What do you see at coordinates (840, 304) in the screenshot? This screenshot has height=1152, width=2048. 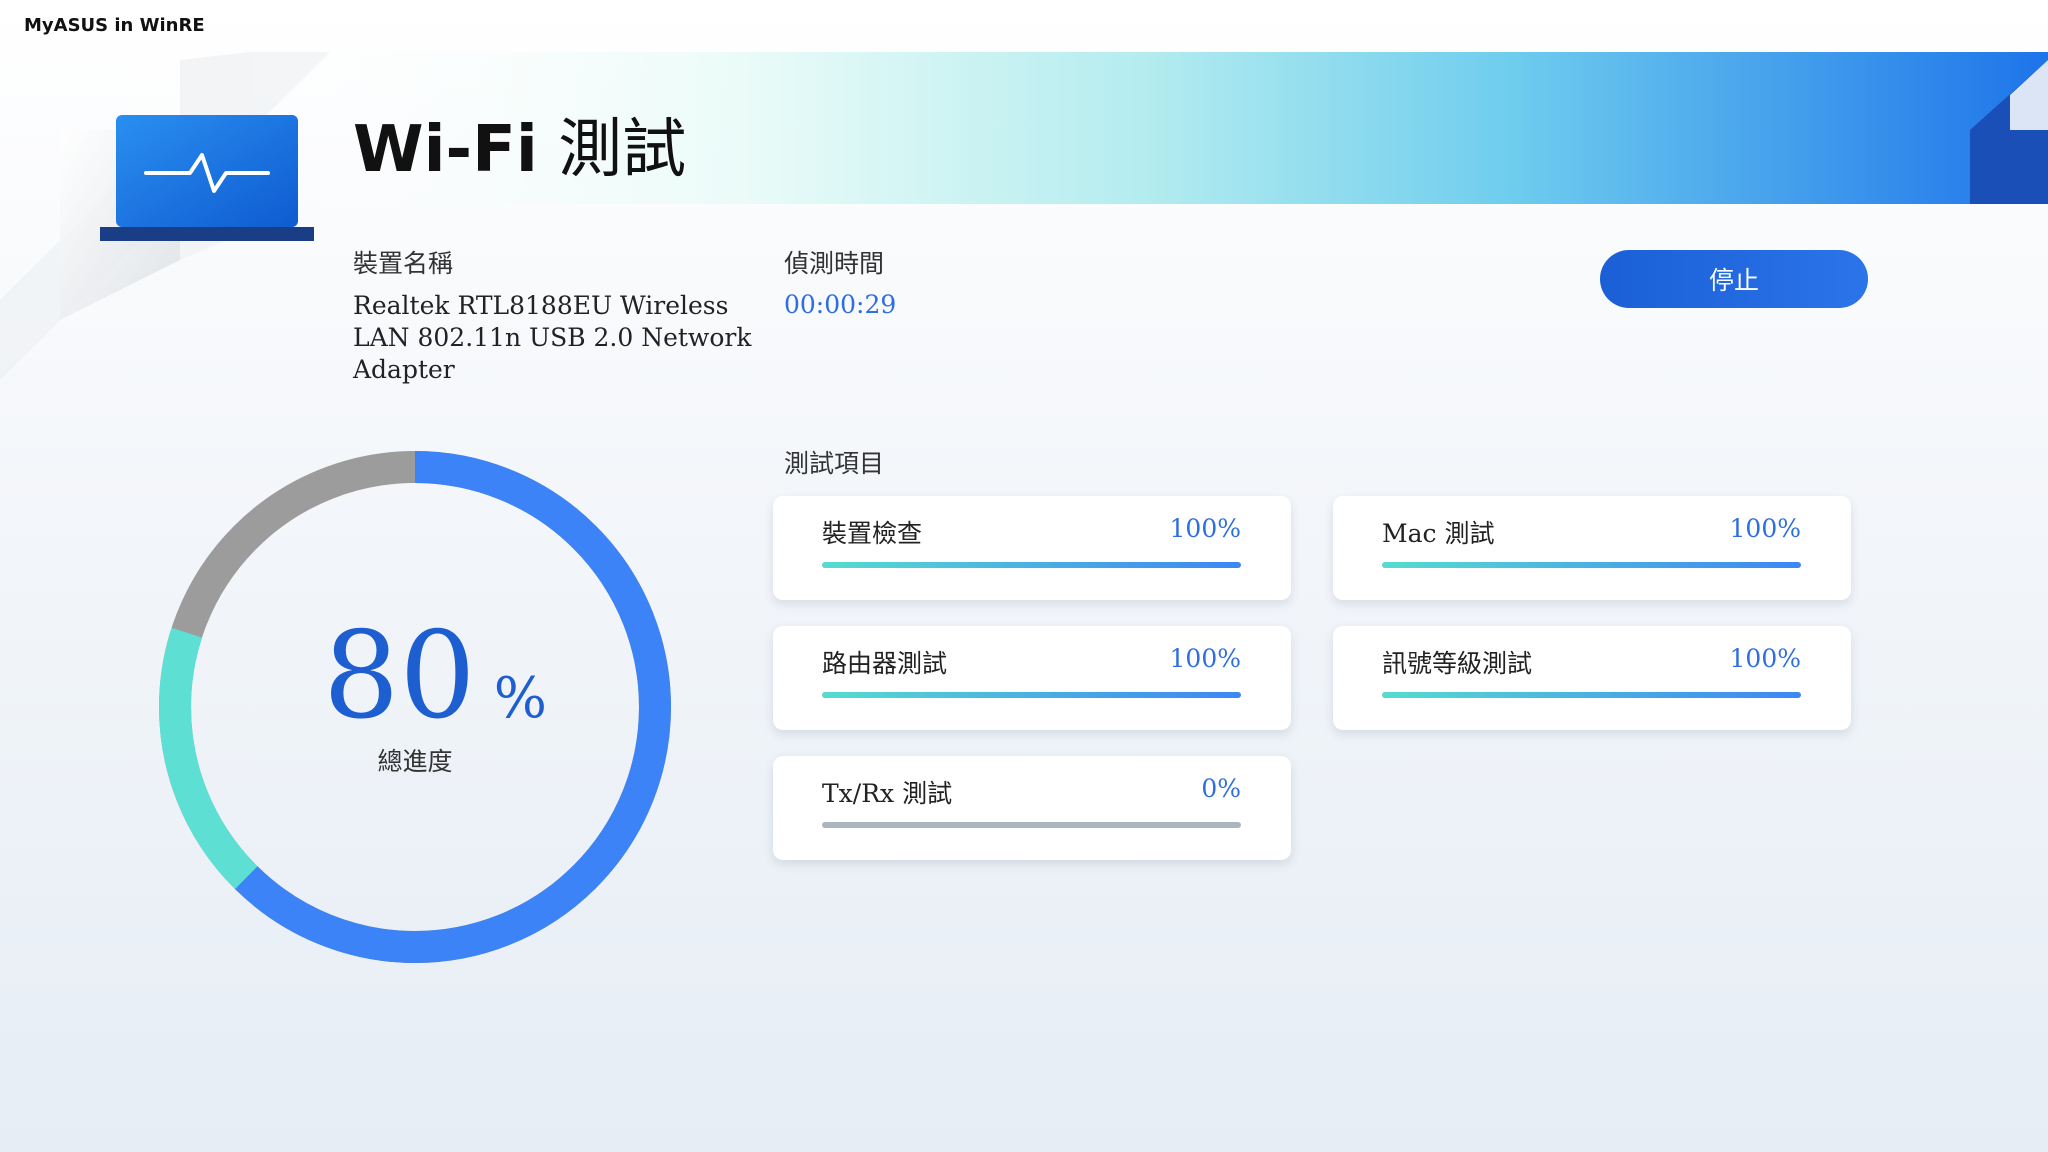 I see `detection-time-value: 00:00:29` at bounding box center [840, 304].